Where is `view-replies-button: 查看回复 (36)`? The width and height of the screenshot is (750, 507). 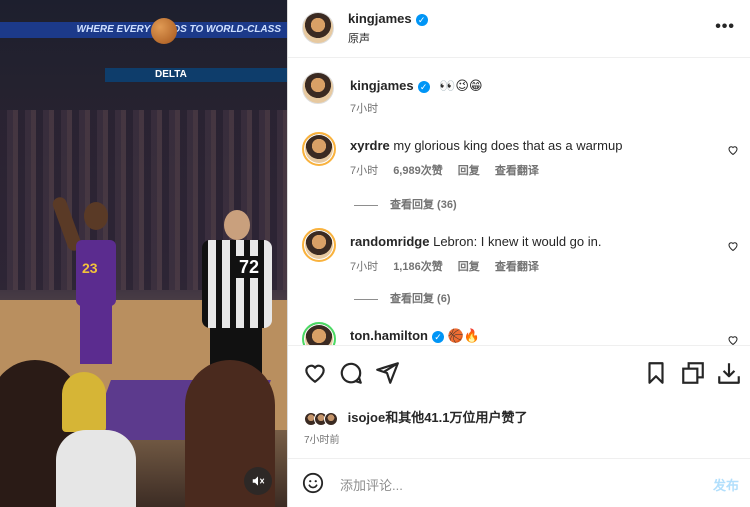 view-replies-button: 查看回复 (36) is located at coordinates (405, 204).